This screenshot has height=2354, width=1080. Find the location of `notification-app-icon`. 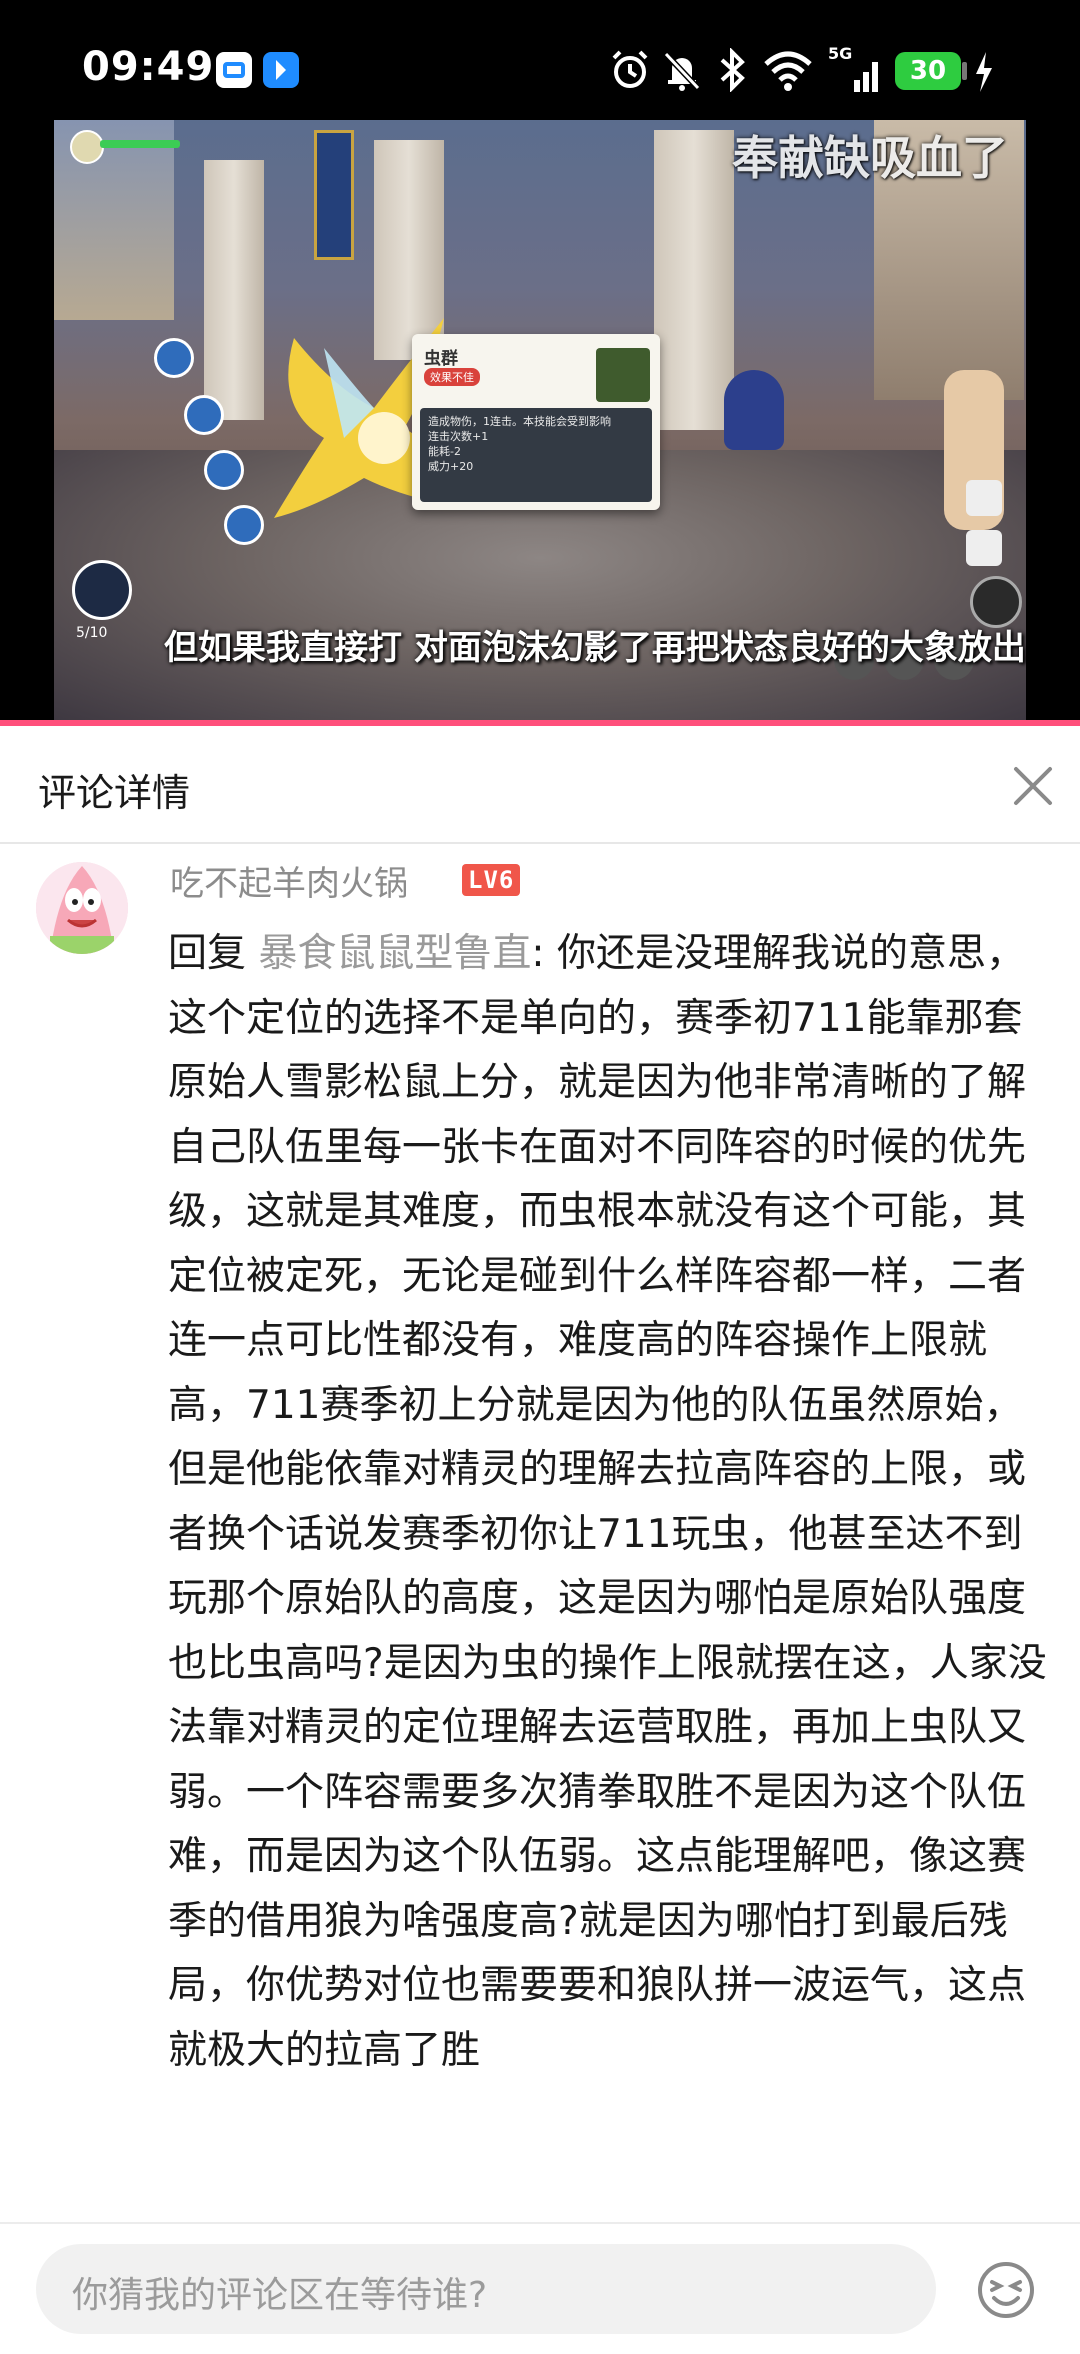

notification-app-icon is located at coordinates (234, 70).